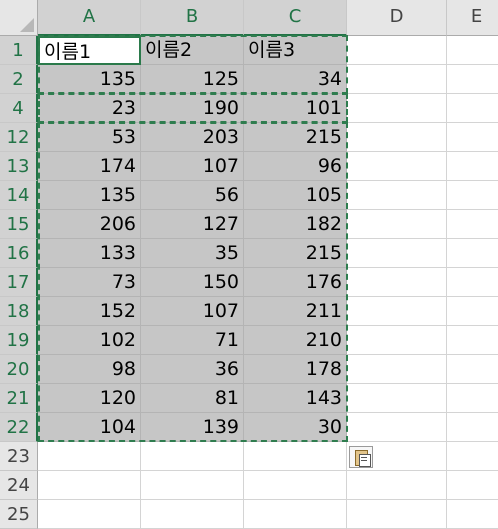  Describe the element at coordinates (19, 369) in the screenshot. I see `row-header-20: 20` at that location.